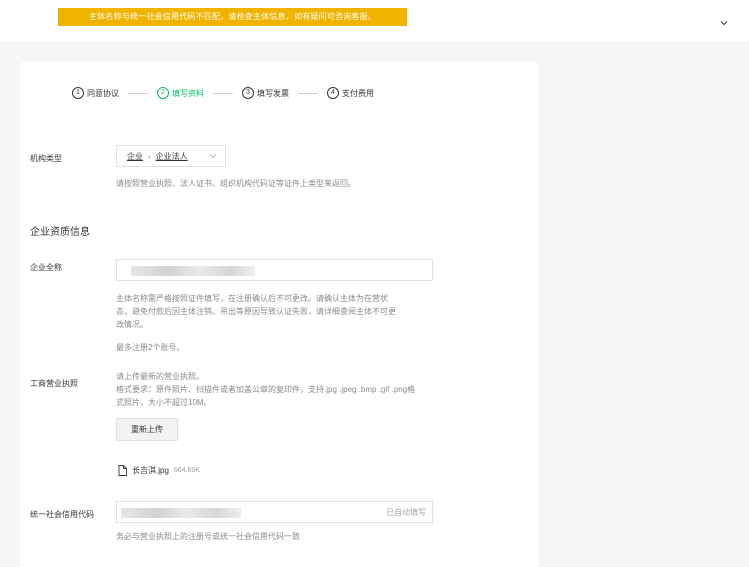  What do you see at coordinates (186, 470) in the screenshot?
I see `file-size: 664.69K` at bounding box center [186, 470].